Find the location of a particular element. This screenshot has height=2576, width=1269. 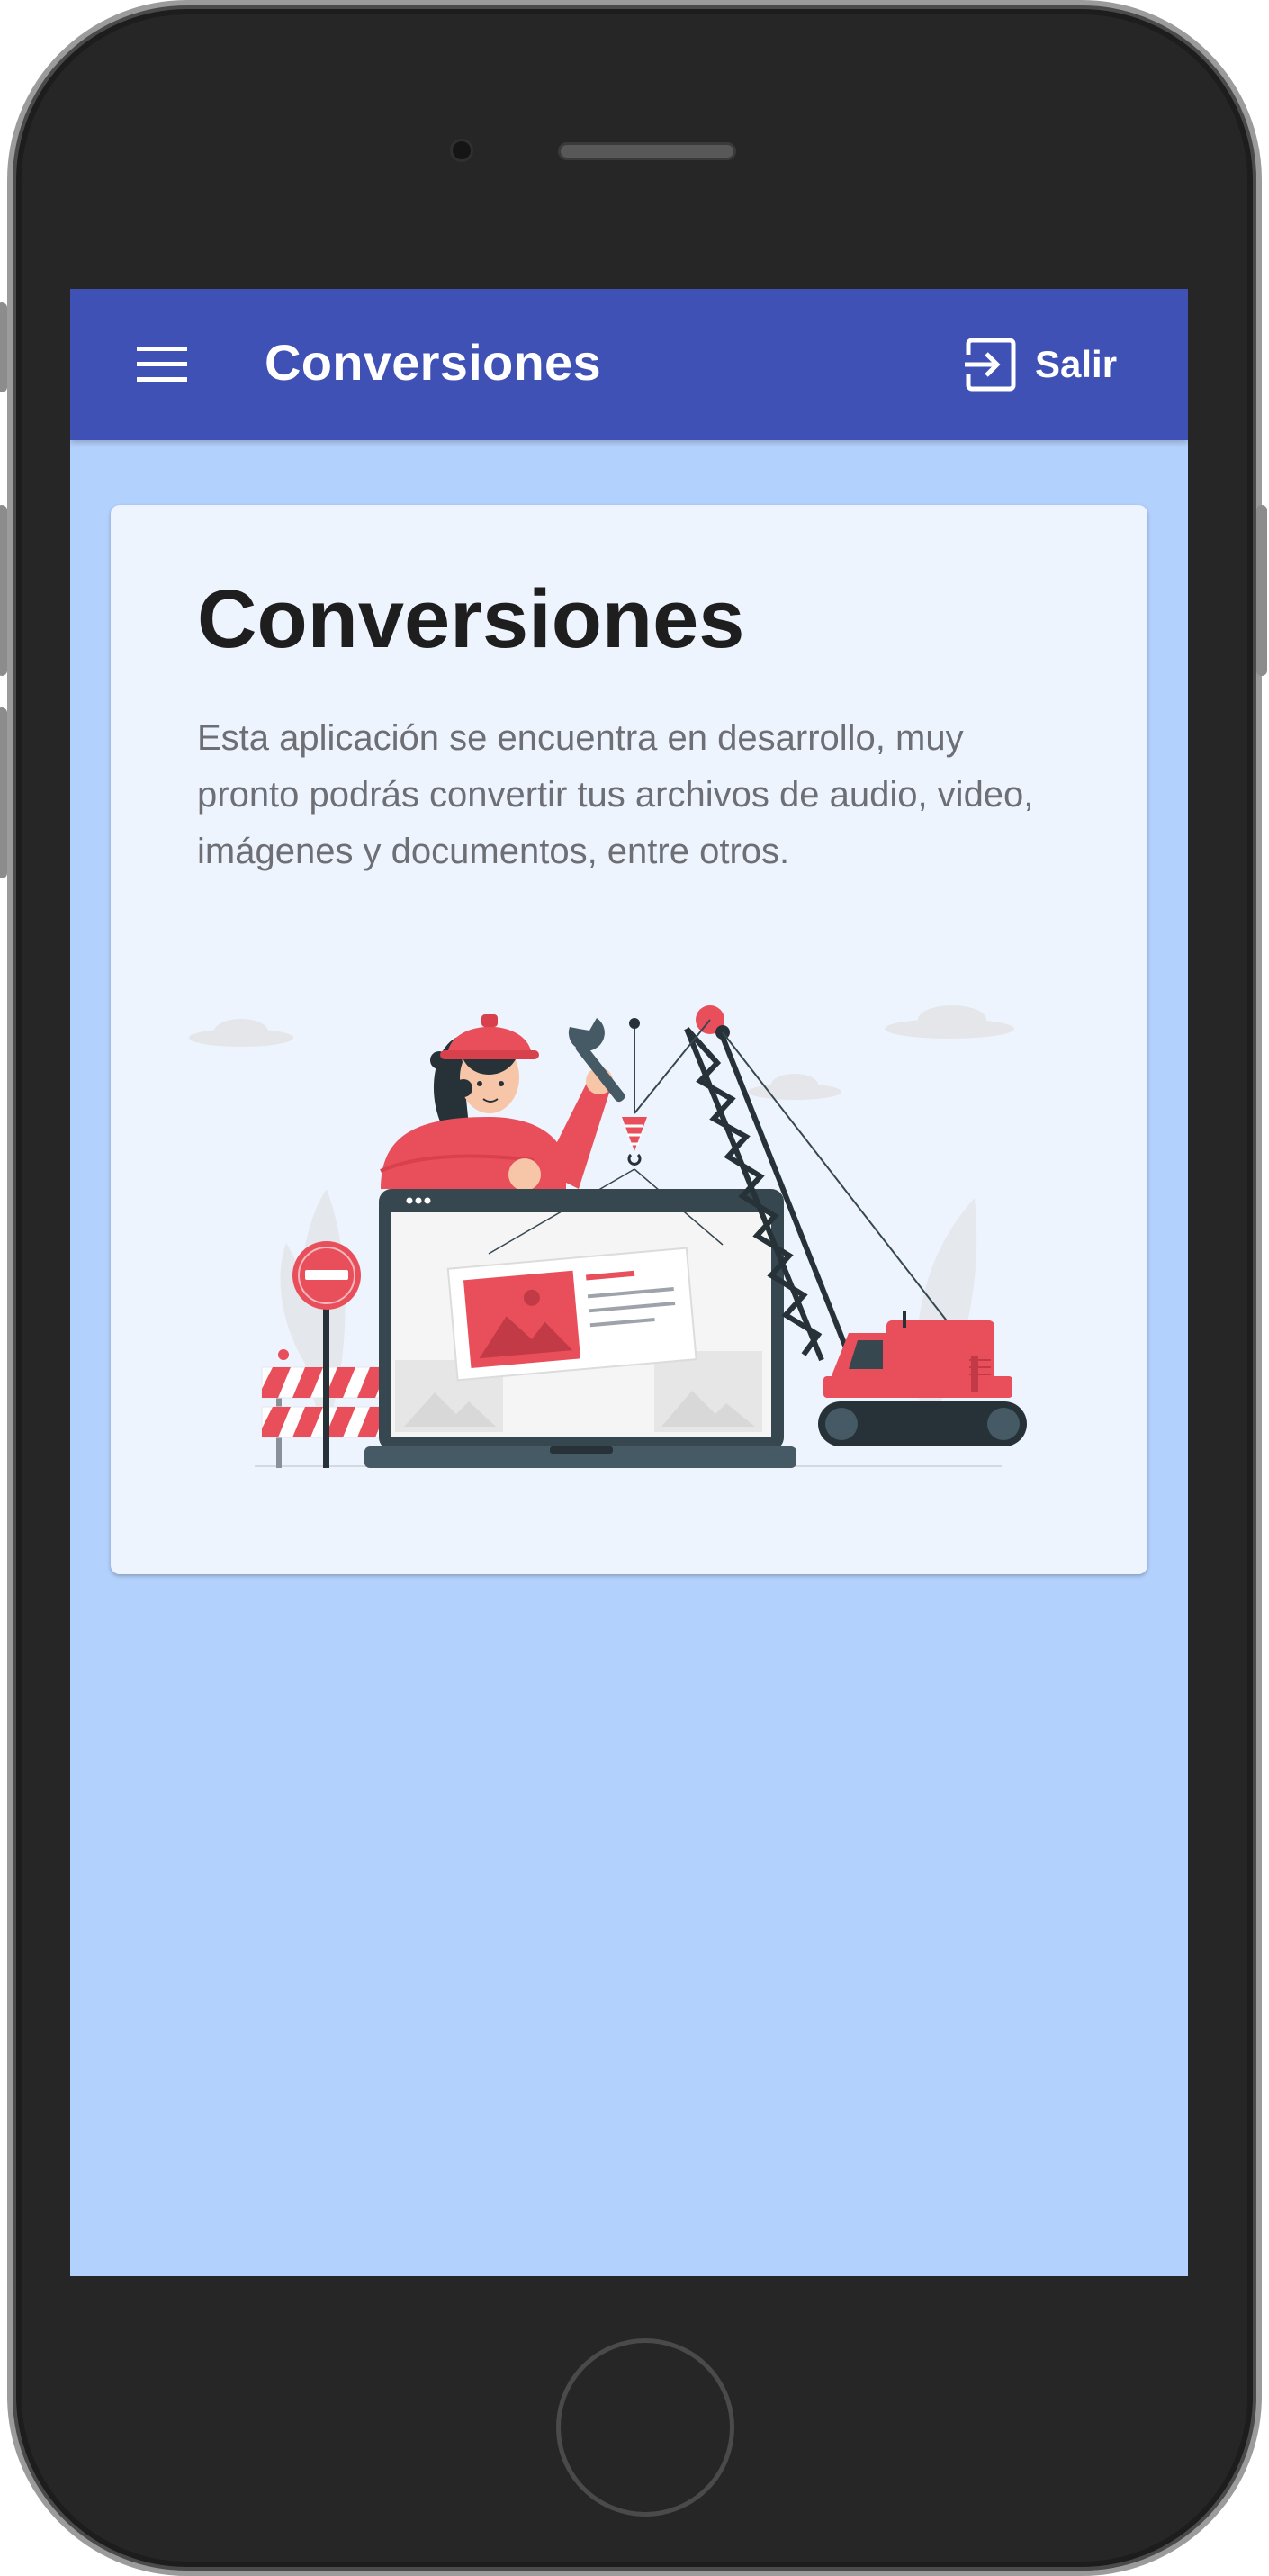

app-bar: Conversiones Salir is located at coordinates (629, 364).